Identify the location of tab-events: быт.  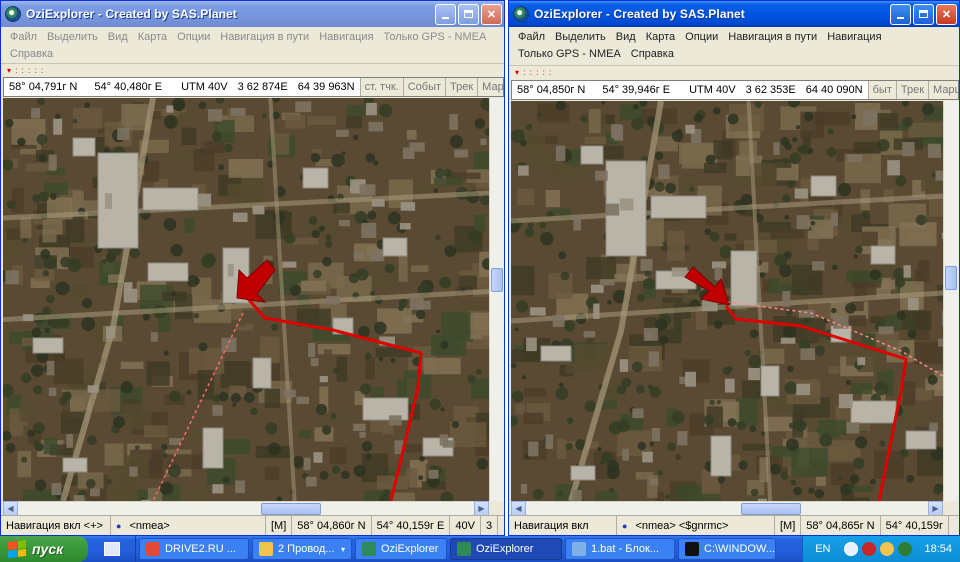
(881, 90).